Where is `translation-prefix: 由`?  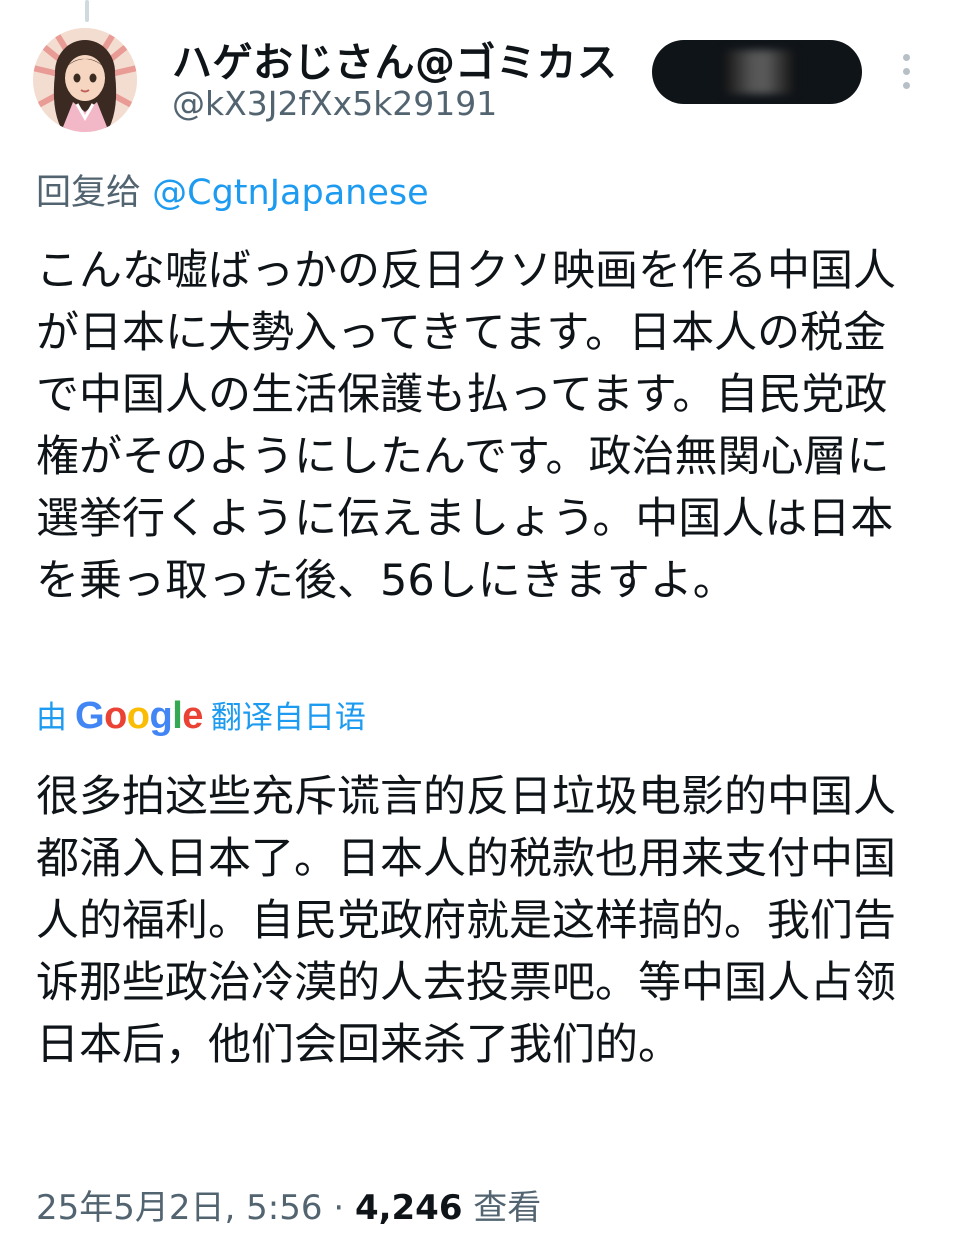 translation-prefix: 由 is located at coordinates (51, 718).